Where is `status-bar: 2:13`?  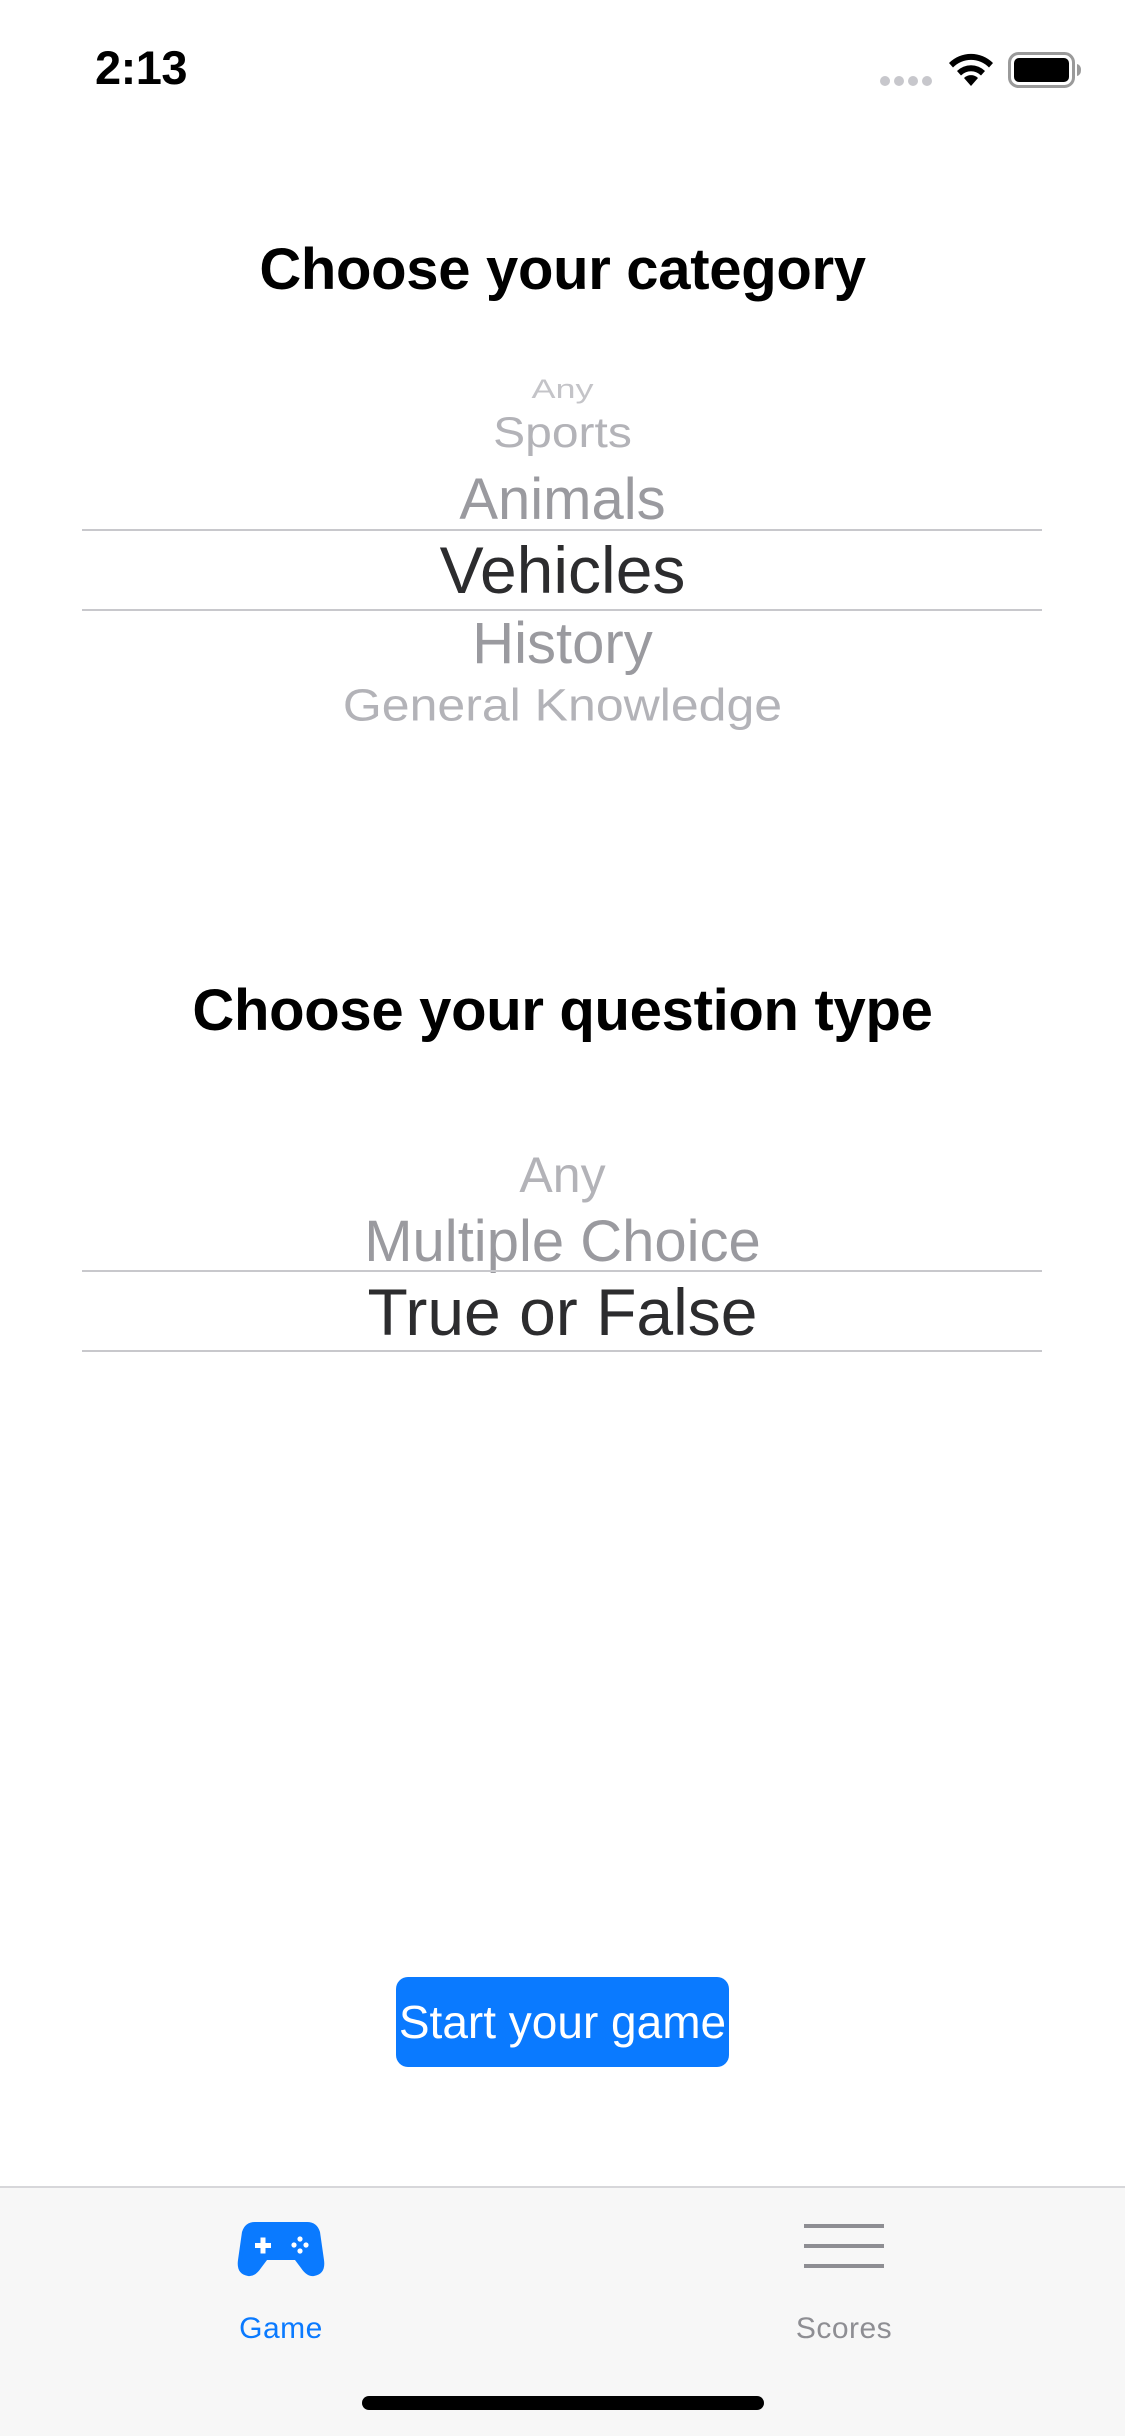
status-bar: 2:13 is located at coordinates (562, 66).